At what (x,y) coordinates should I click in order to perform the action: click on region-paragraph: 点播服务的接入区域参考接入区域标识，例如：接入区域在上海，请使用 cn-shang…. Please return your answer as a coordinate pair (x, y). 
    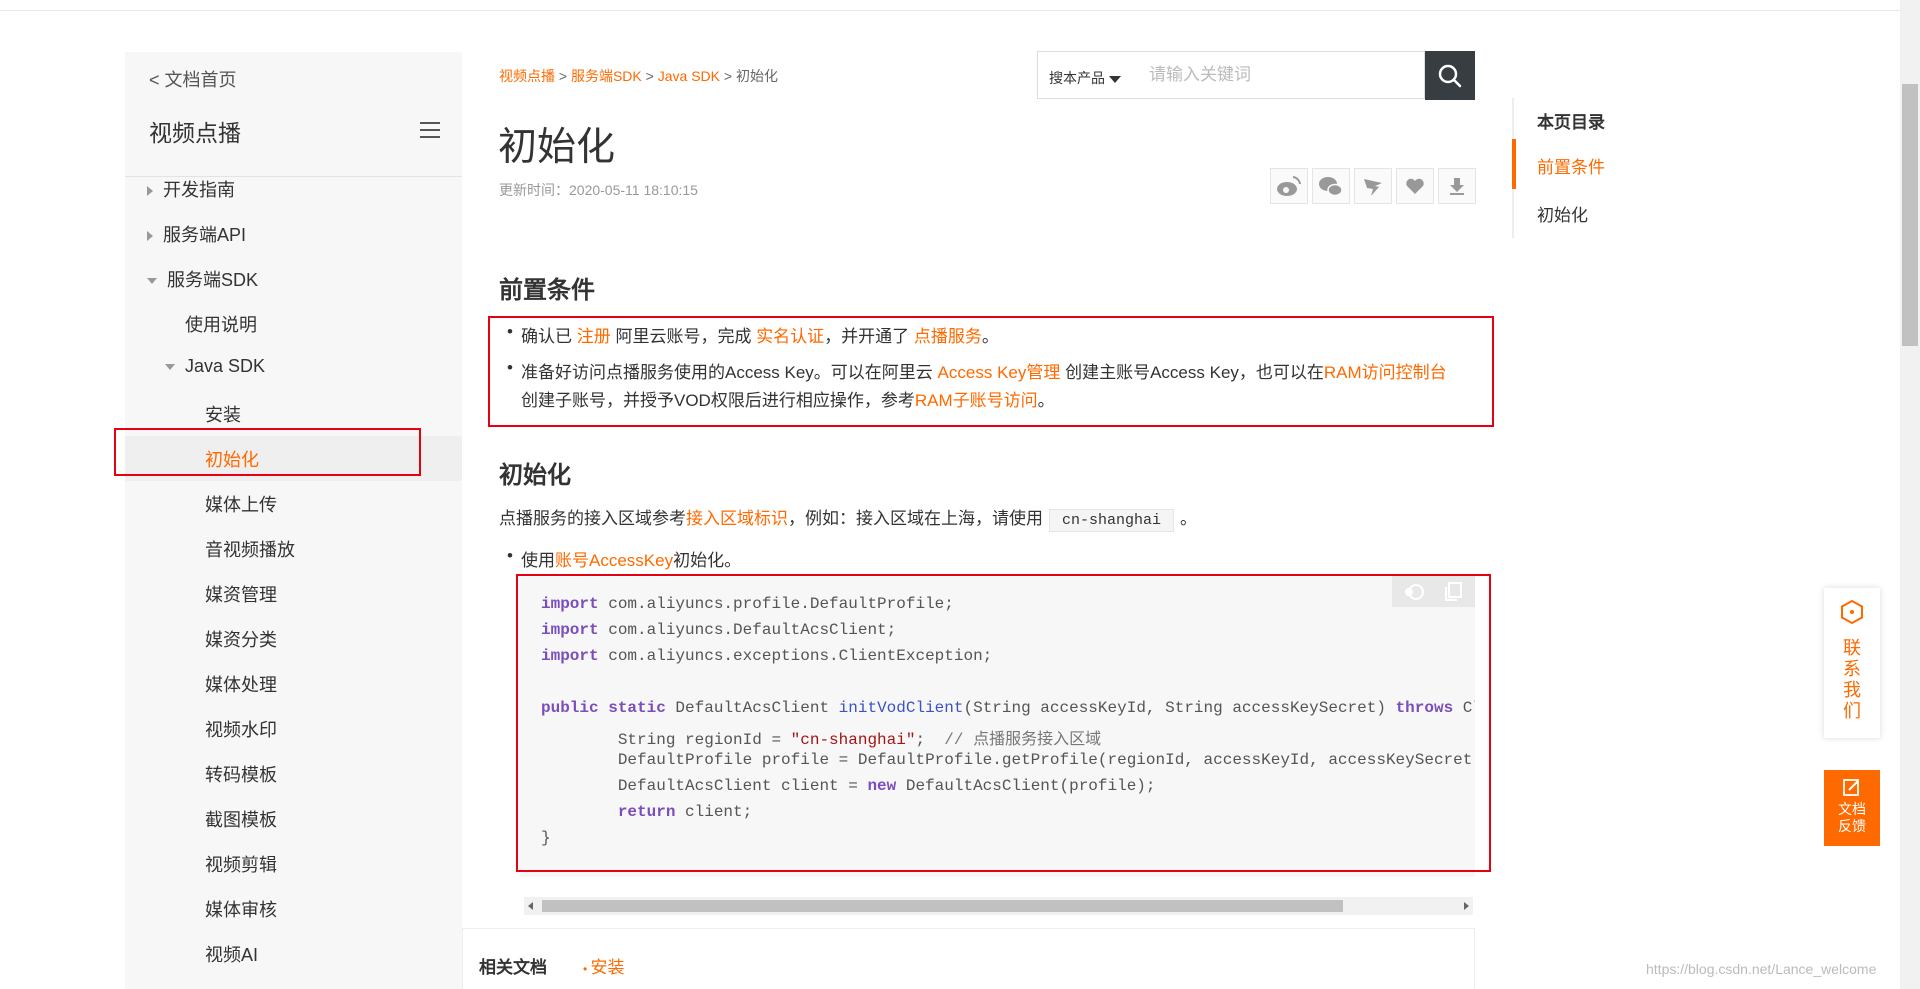
    Looking at the image, I should click on (848, 518).